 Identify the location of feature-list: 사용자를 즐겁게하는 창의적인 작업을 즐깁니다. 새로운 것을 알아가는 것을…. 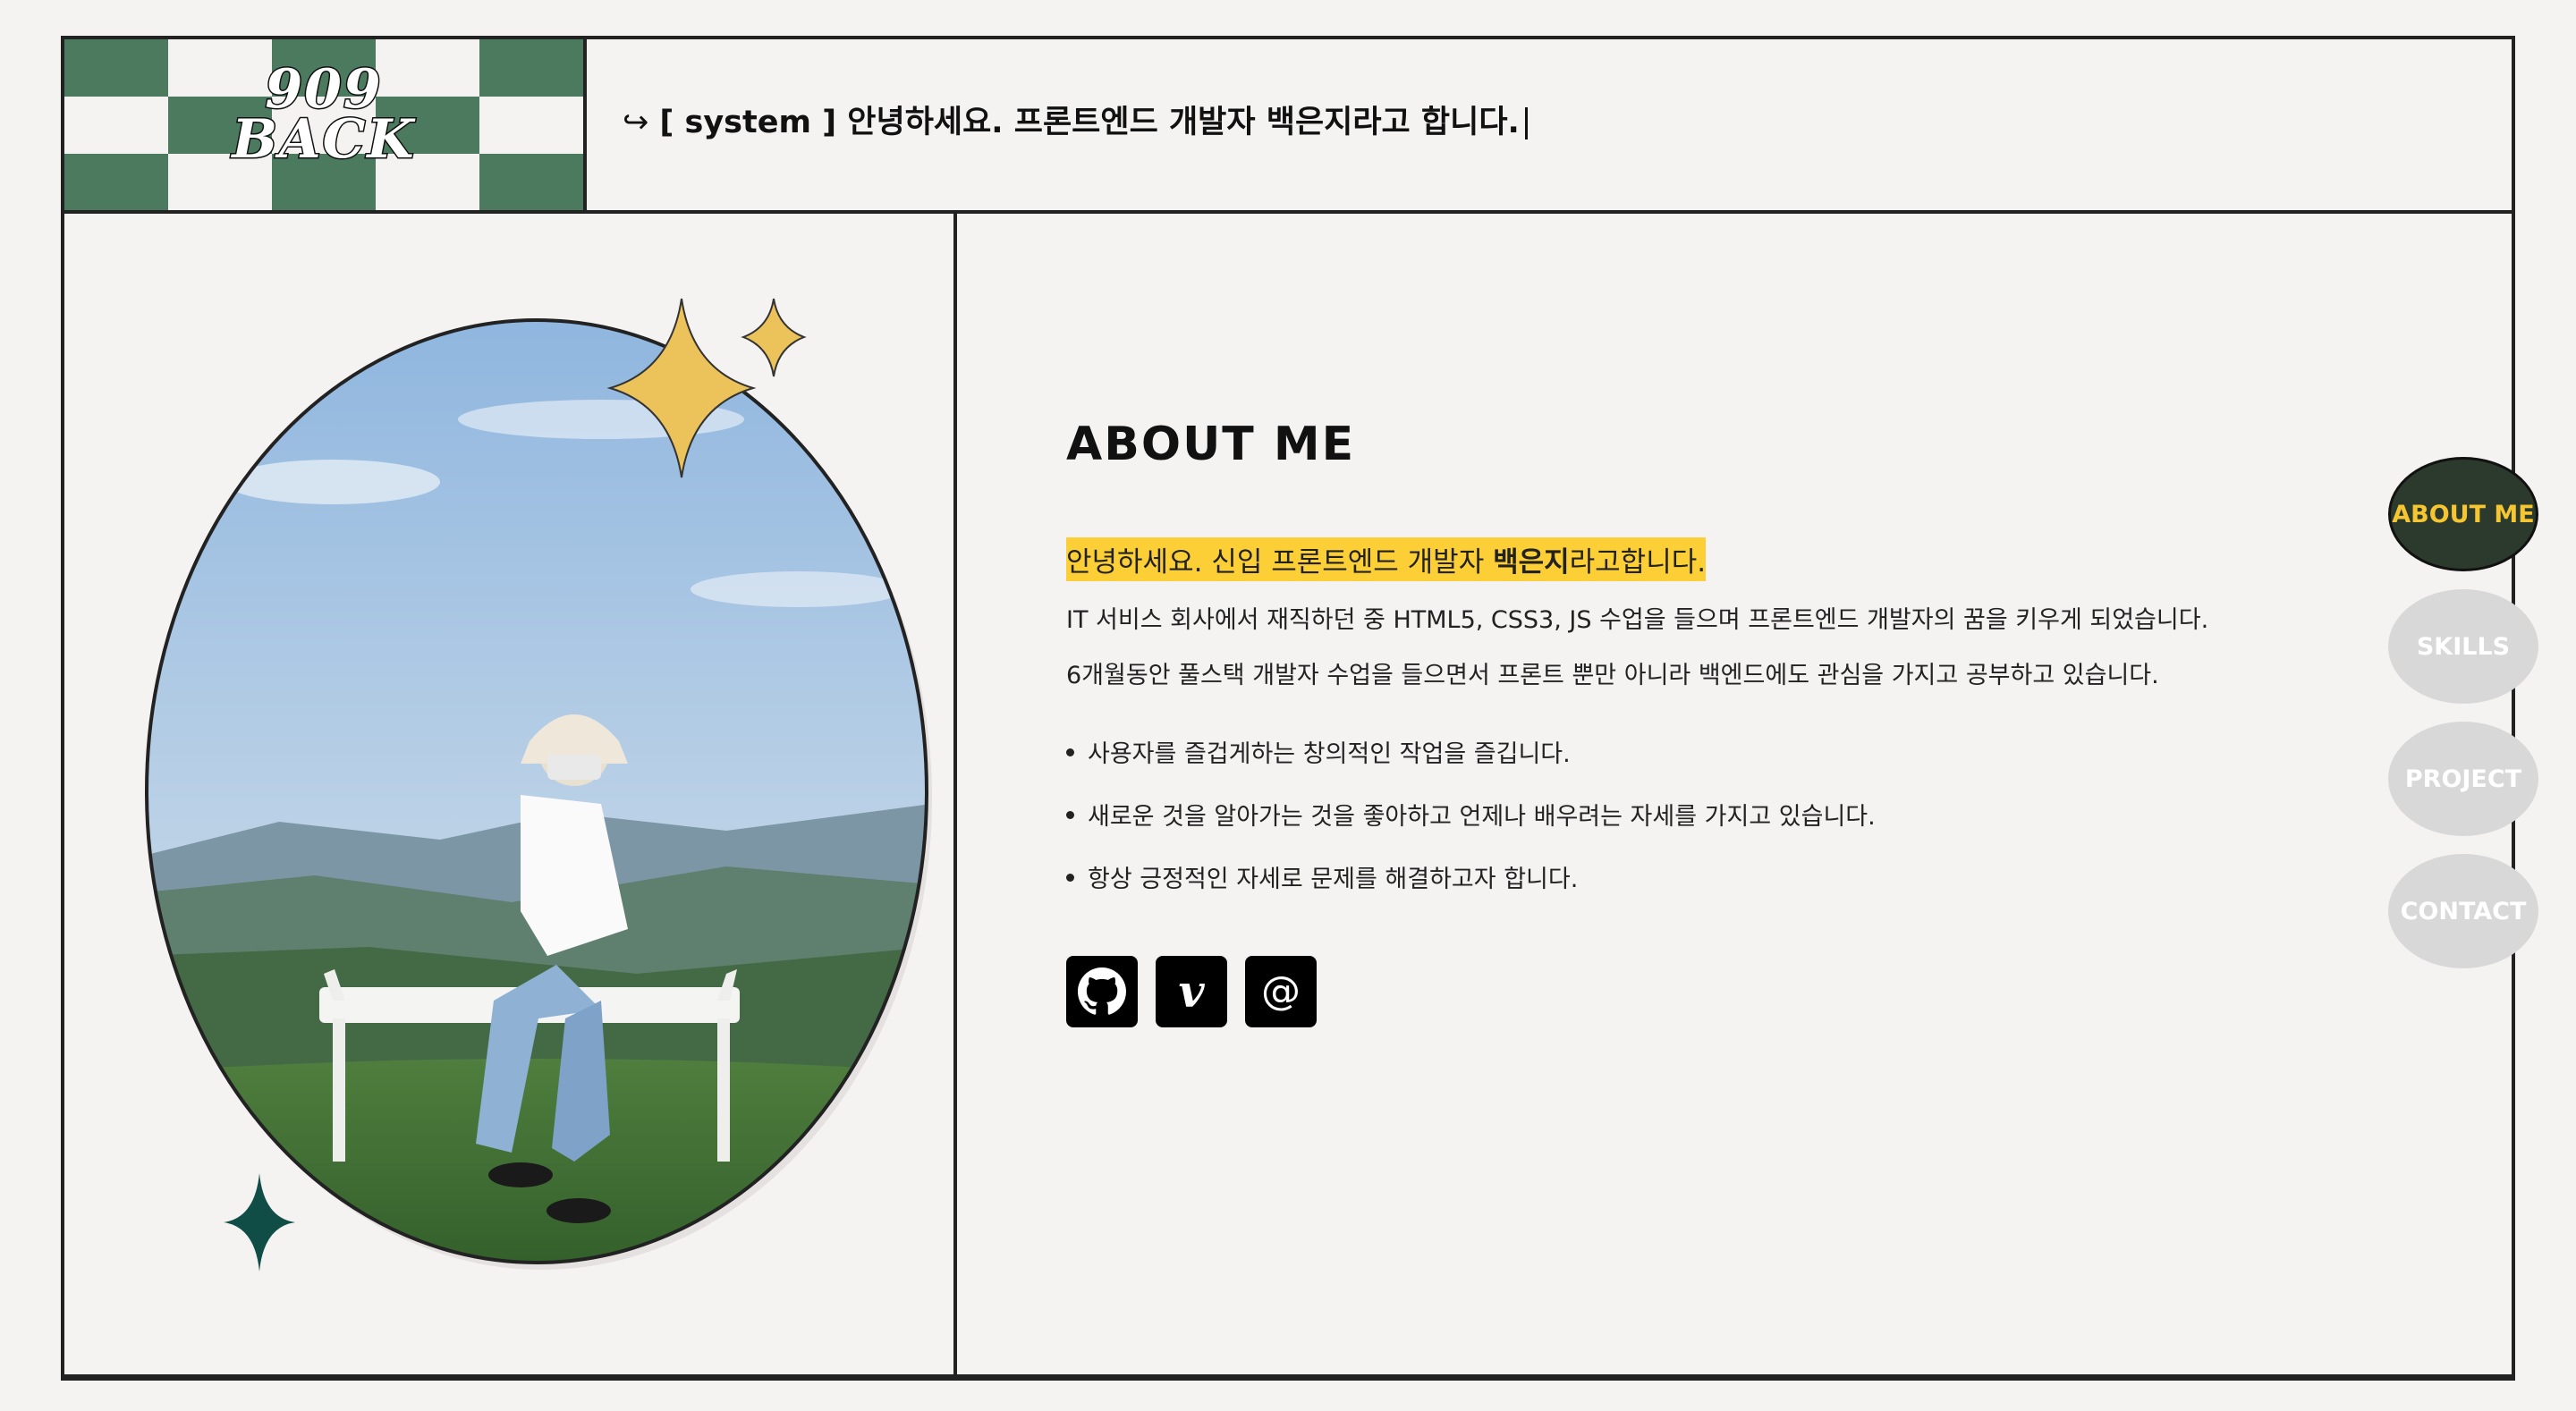
(1471, 828).